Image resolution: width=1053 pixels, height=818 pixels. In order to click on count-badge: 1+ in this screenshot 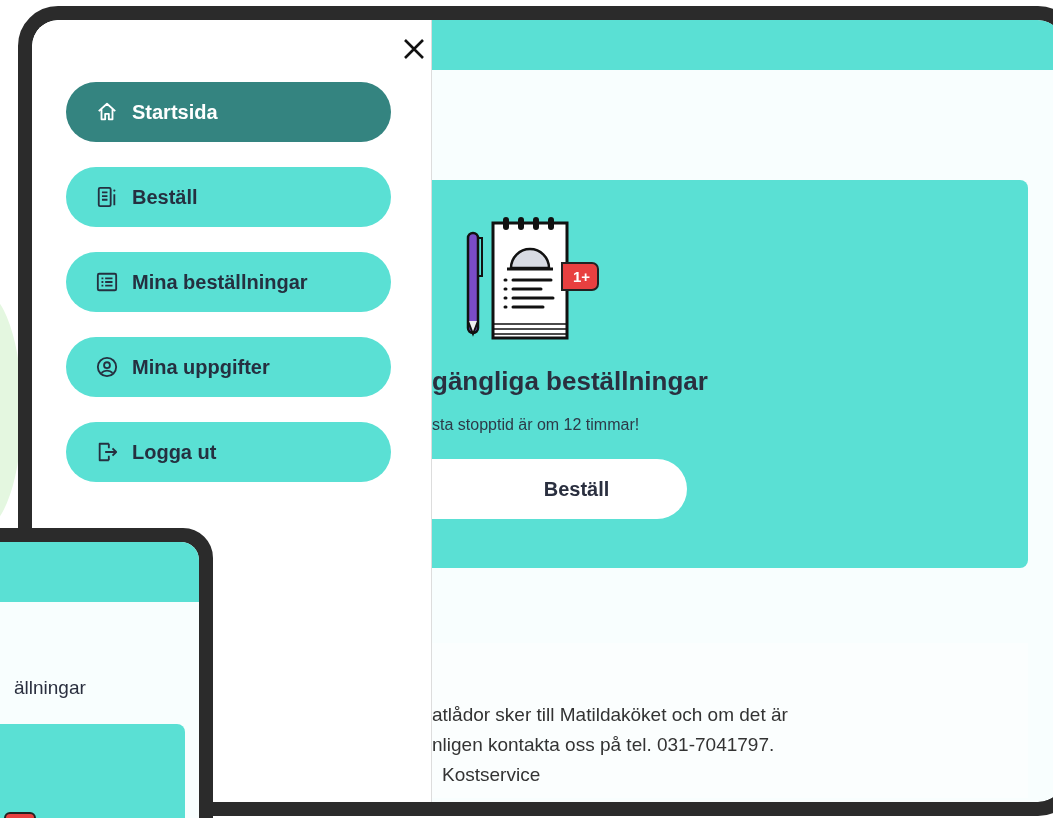, I will do `click(580, 276)`.